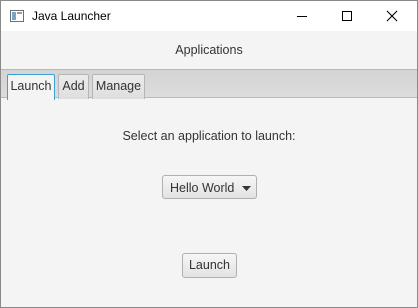 The width and height of the screenshot is (418, 308). I want to click on title-bar: Java Launcher, so click(209, 16).